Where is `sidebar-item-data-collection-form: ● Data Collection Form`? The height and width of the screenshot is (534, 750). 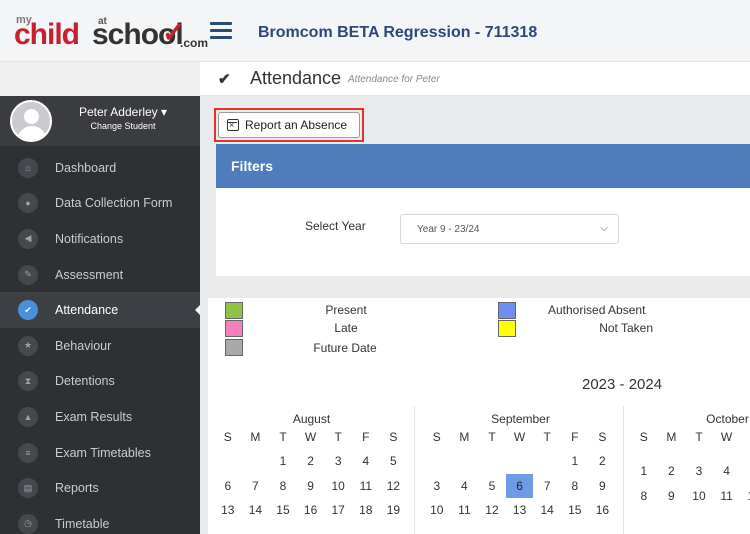
sidebar-item-data-collection-form: ● Data Collection Form is located at coordinates (100, 204).